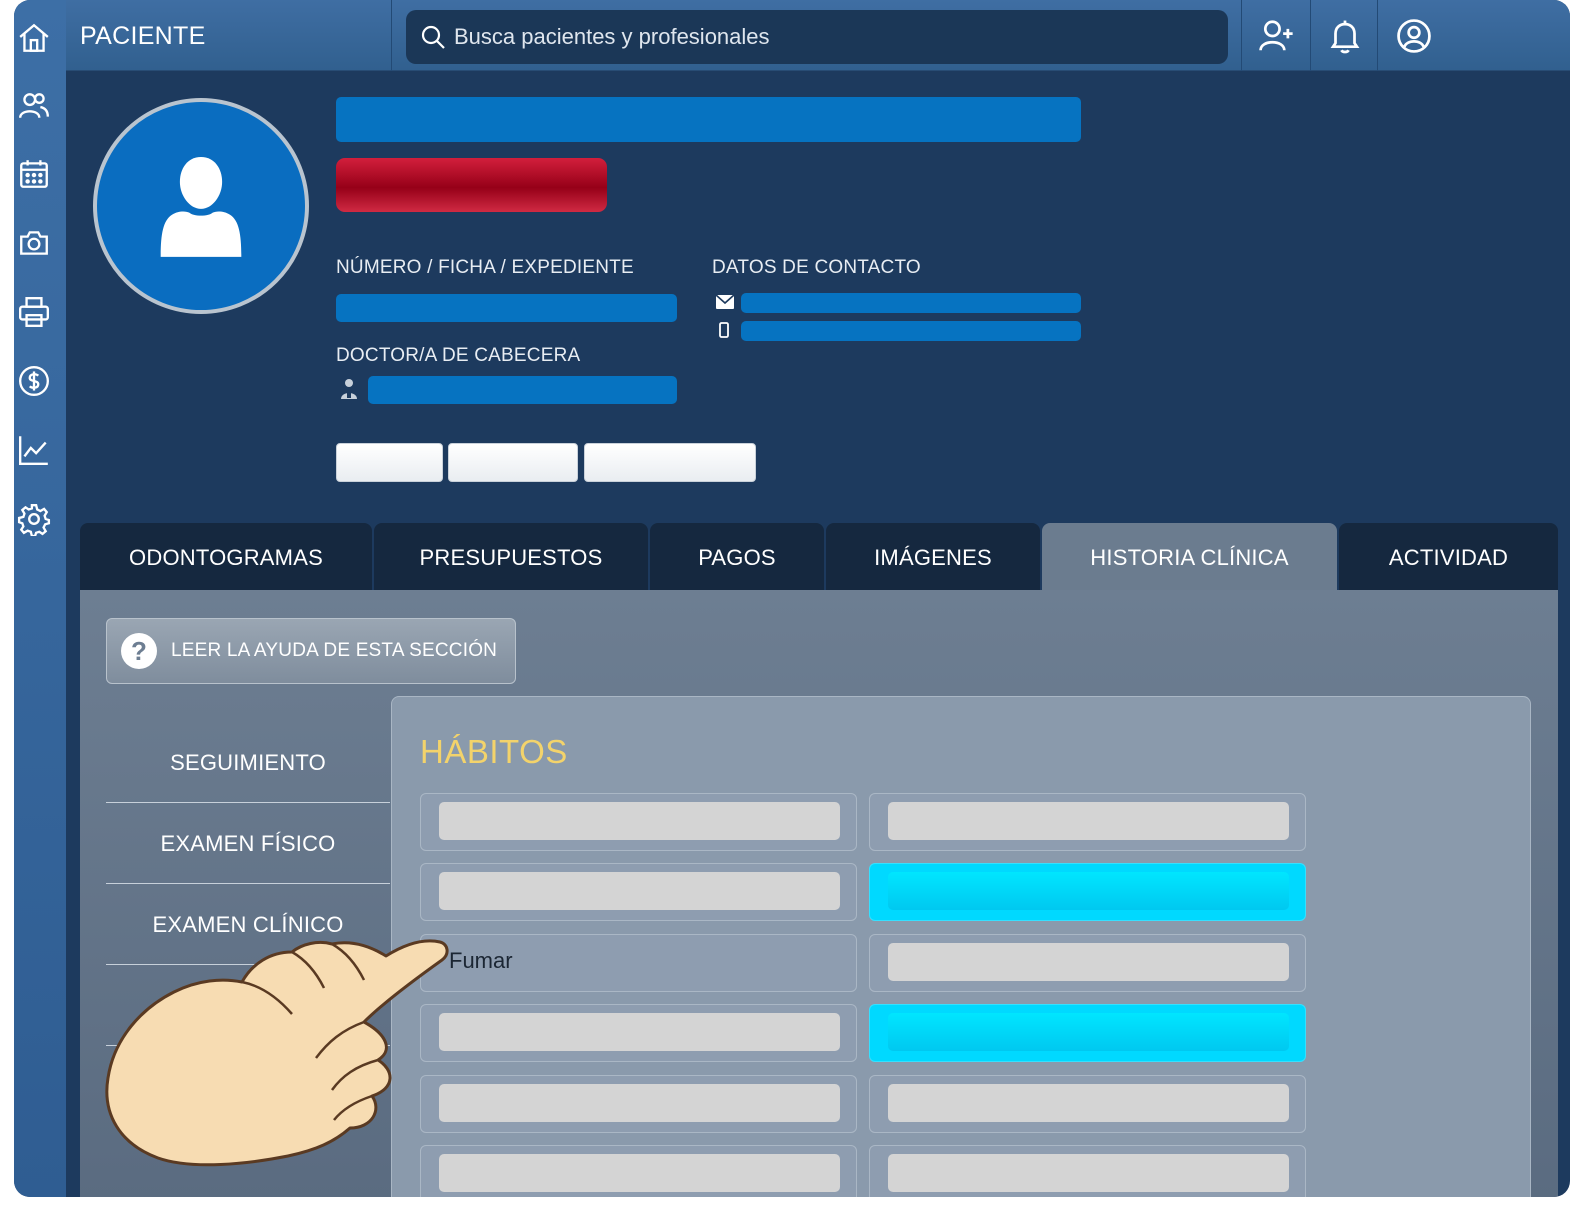  I want to click on patient-number-redacted, so click(506, 308).